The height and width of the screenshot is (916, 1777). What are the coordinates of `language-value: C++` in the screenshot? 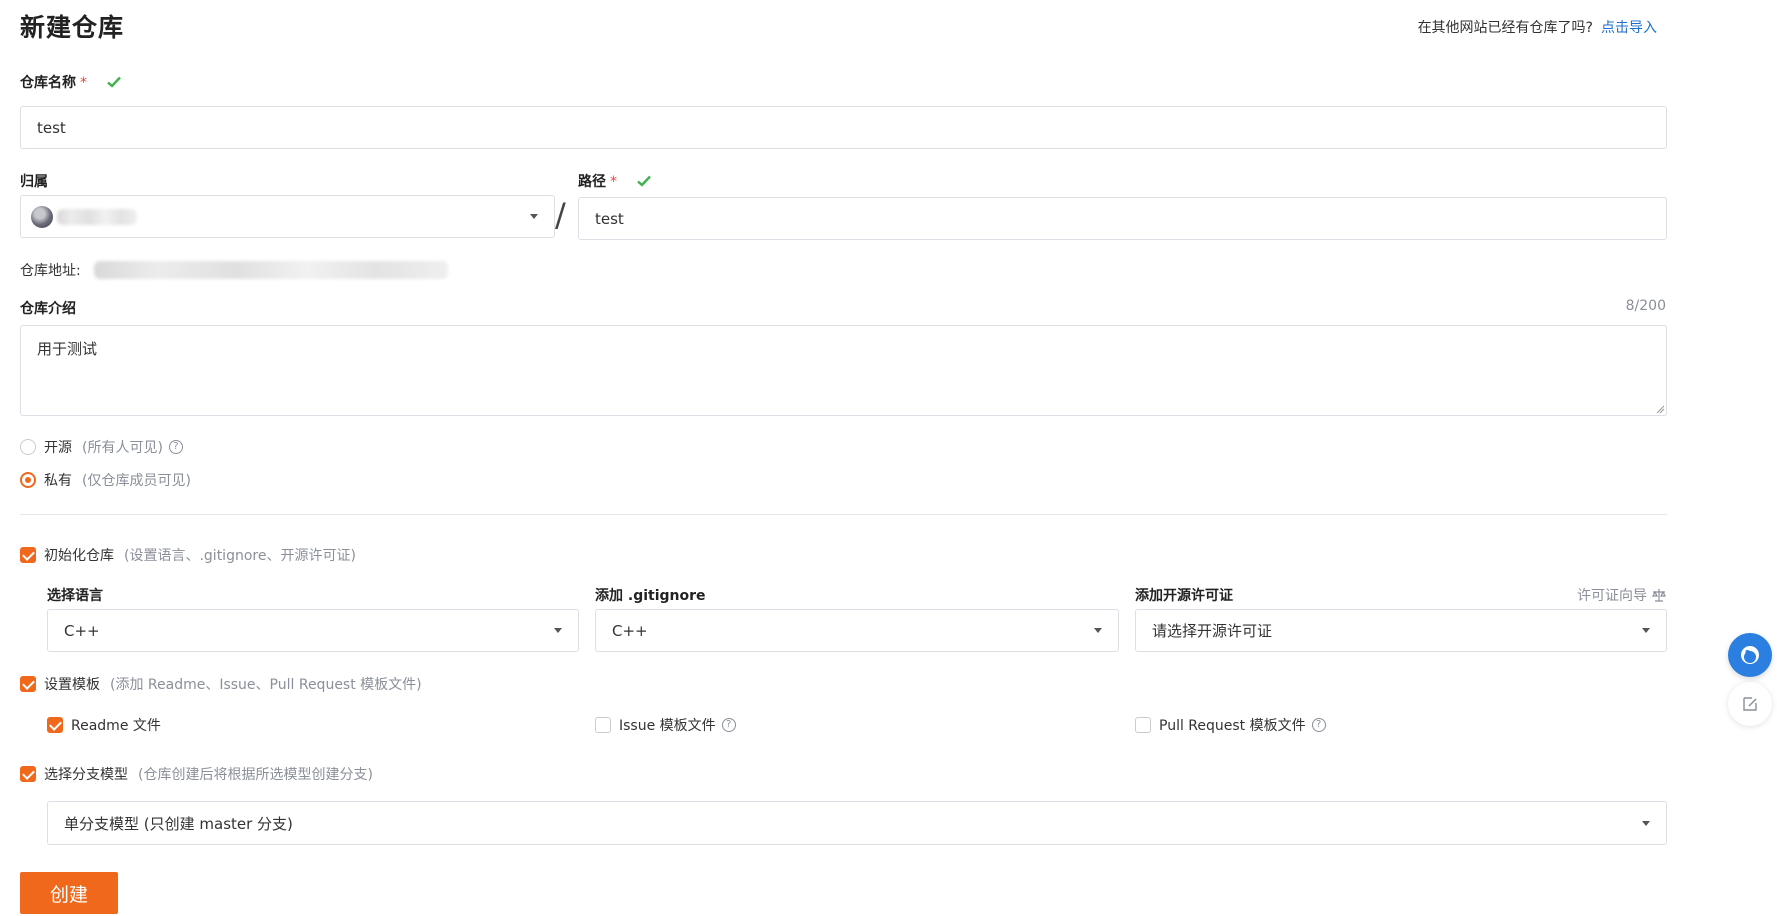 It's located at (82, 630).